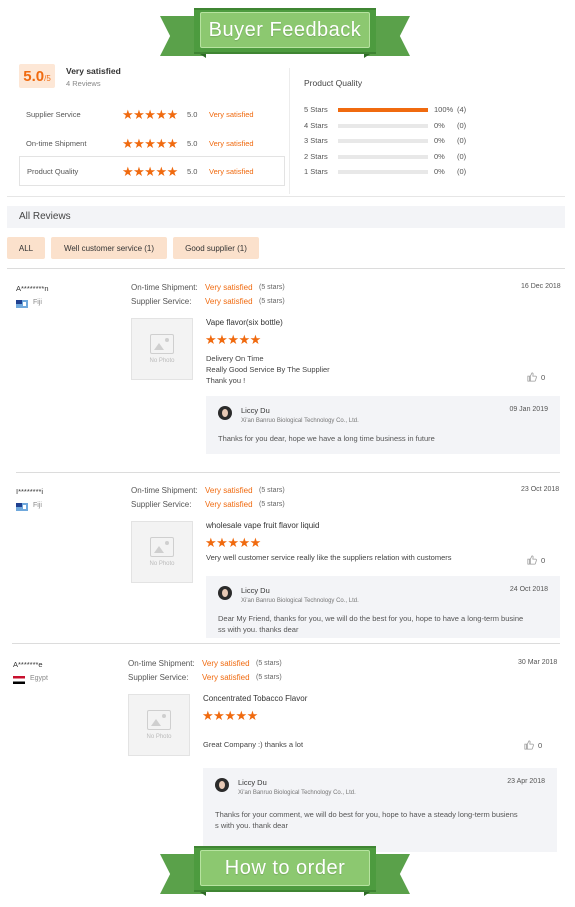 The width and height of the screenshot is (575, 907). Describe the element at coordinates (30, 491) in the screenshot. I see `reviewer-name: I********i` at that location.